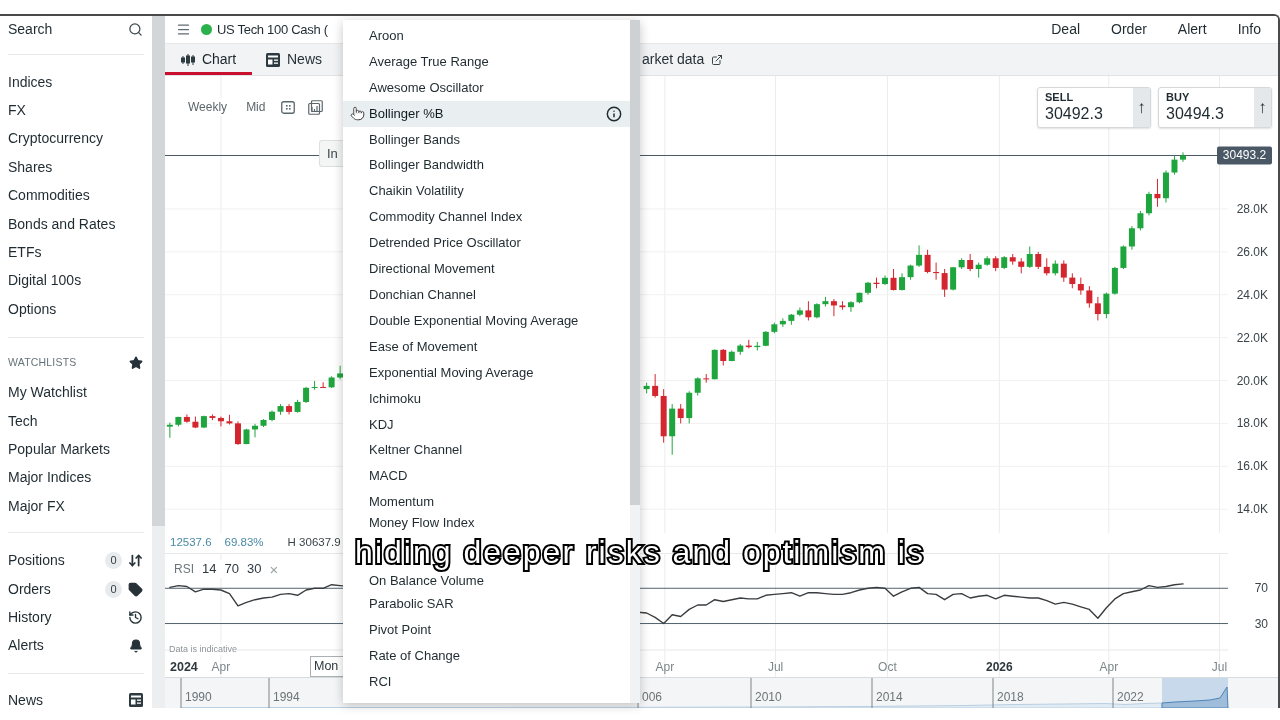 The image size is (1280, 720). I want to click on crosshair-date-label: Mon, so click(326, 666).